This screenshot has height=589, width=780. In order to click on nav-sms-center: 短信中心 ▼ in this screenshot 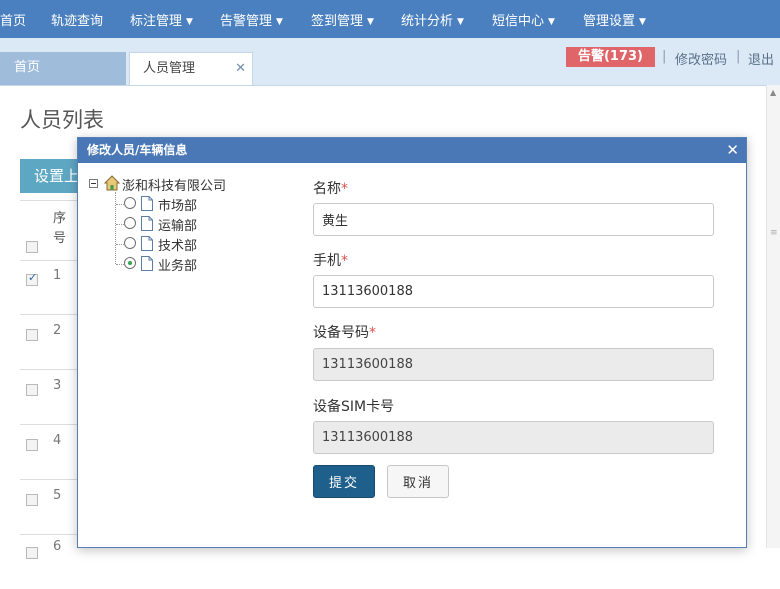, I will do `click(523, 19)`.